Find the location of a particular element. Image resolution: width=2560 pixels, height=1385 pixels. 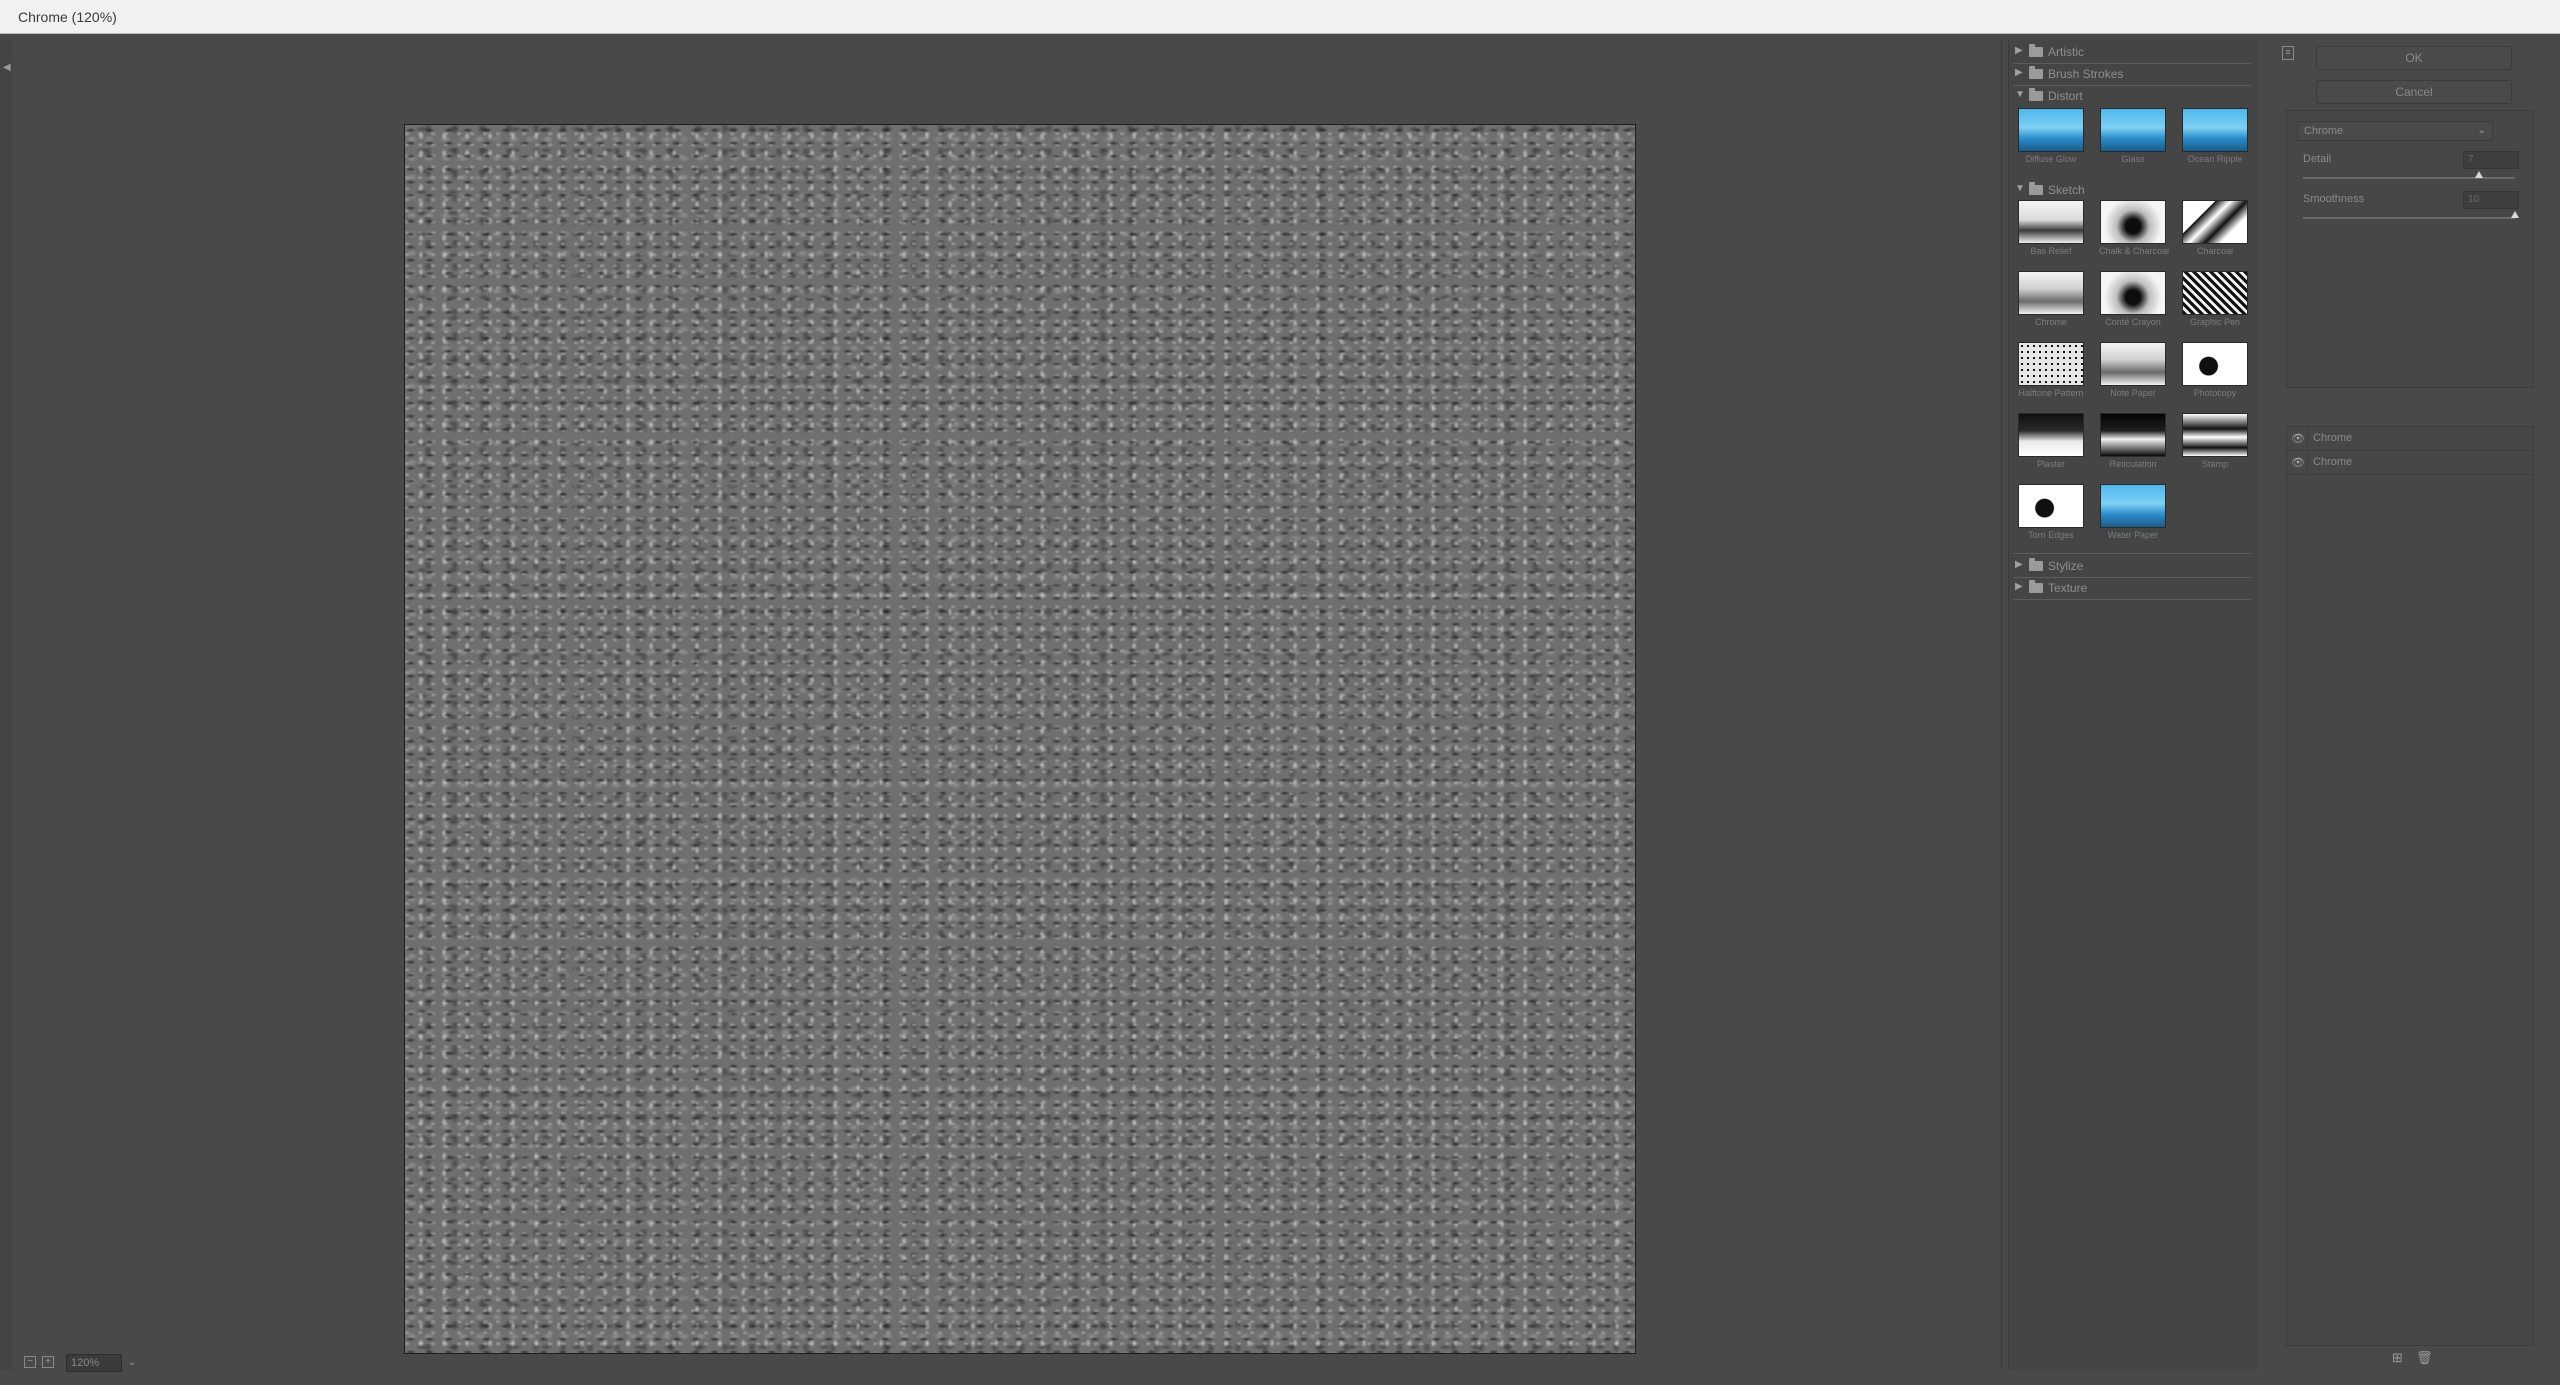

thumbnail-caption: Photocopy is located at coordinates (2215, 393).